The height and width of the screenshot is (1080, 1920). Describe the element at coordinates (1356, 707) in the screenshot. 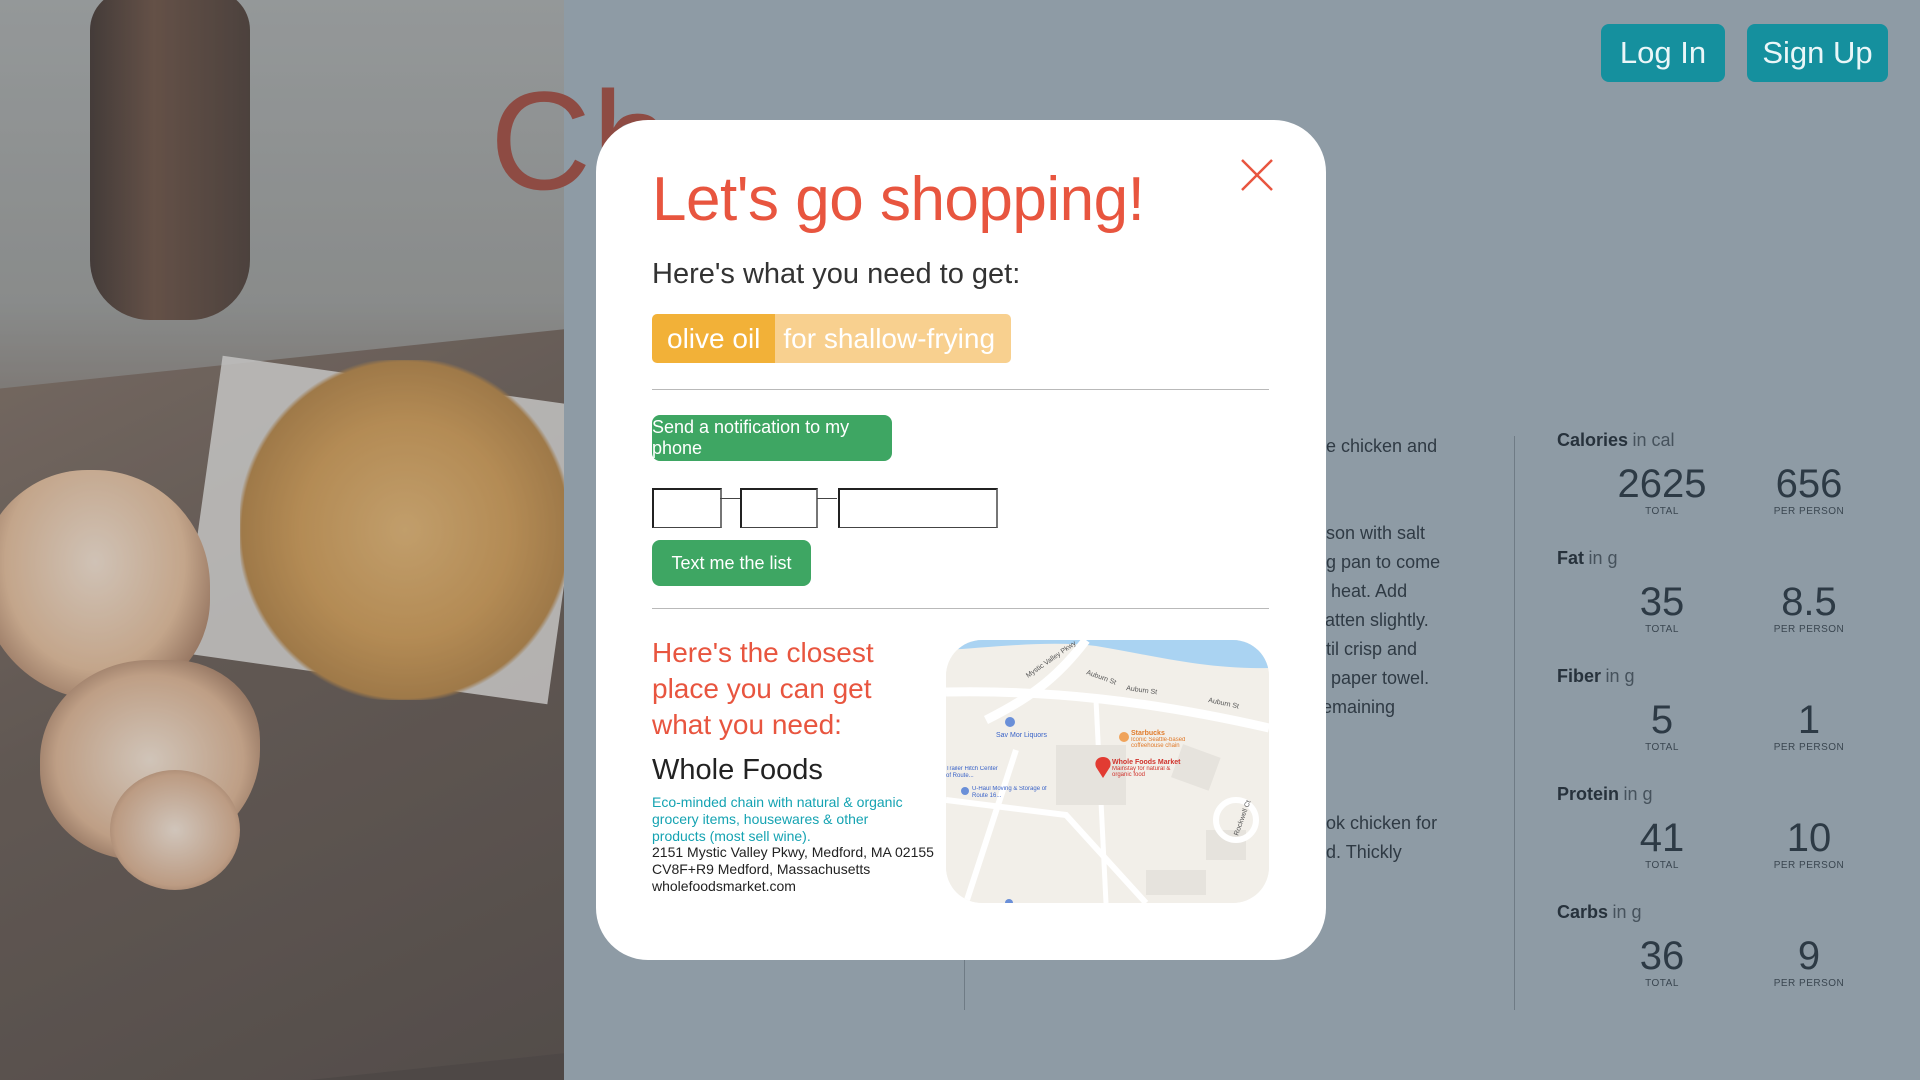

I see `instruction-line: remaining` at that location.